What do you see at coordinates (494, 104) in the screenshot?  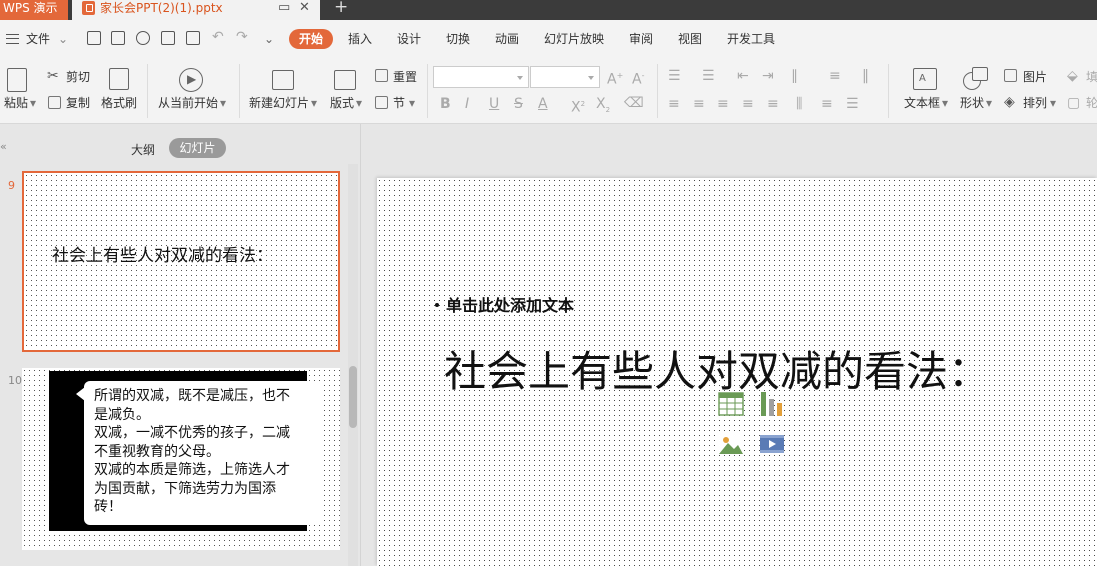 I see `underline-icon: U` at bounding box center [494, 104].